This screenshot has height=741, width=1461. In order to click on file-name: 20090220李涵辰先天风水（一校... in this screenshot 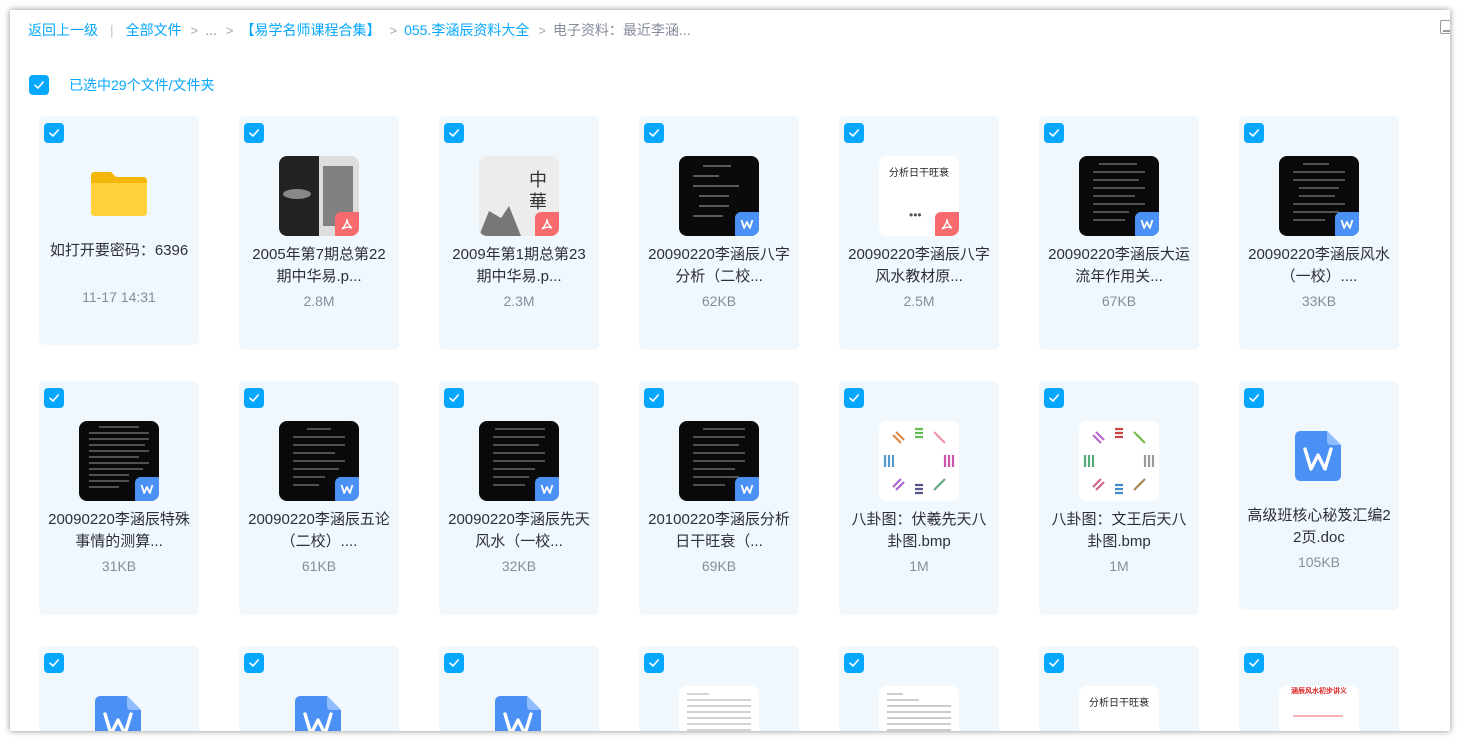, I will do `click(519, 530)`.